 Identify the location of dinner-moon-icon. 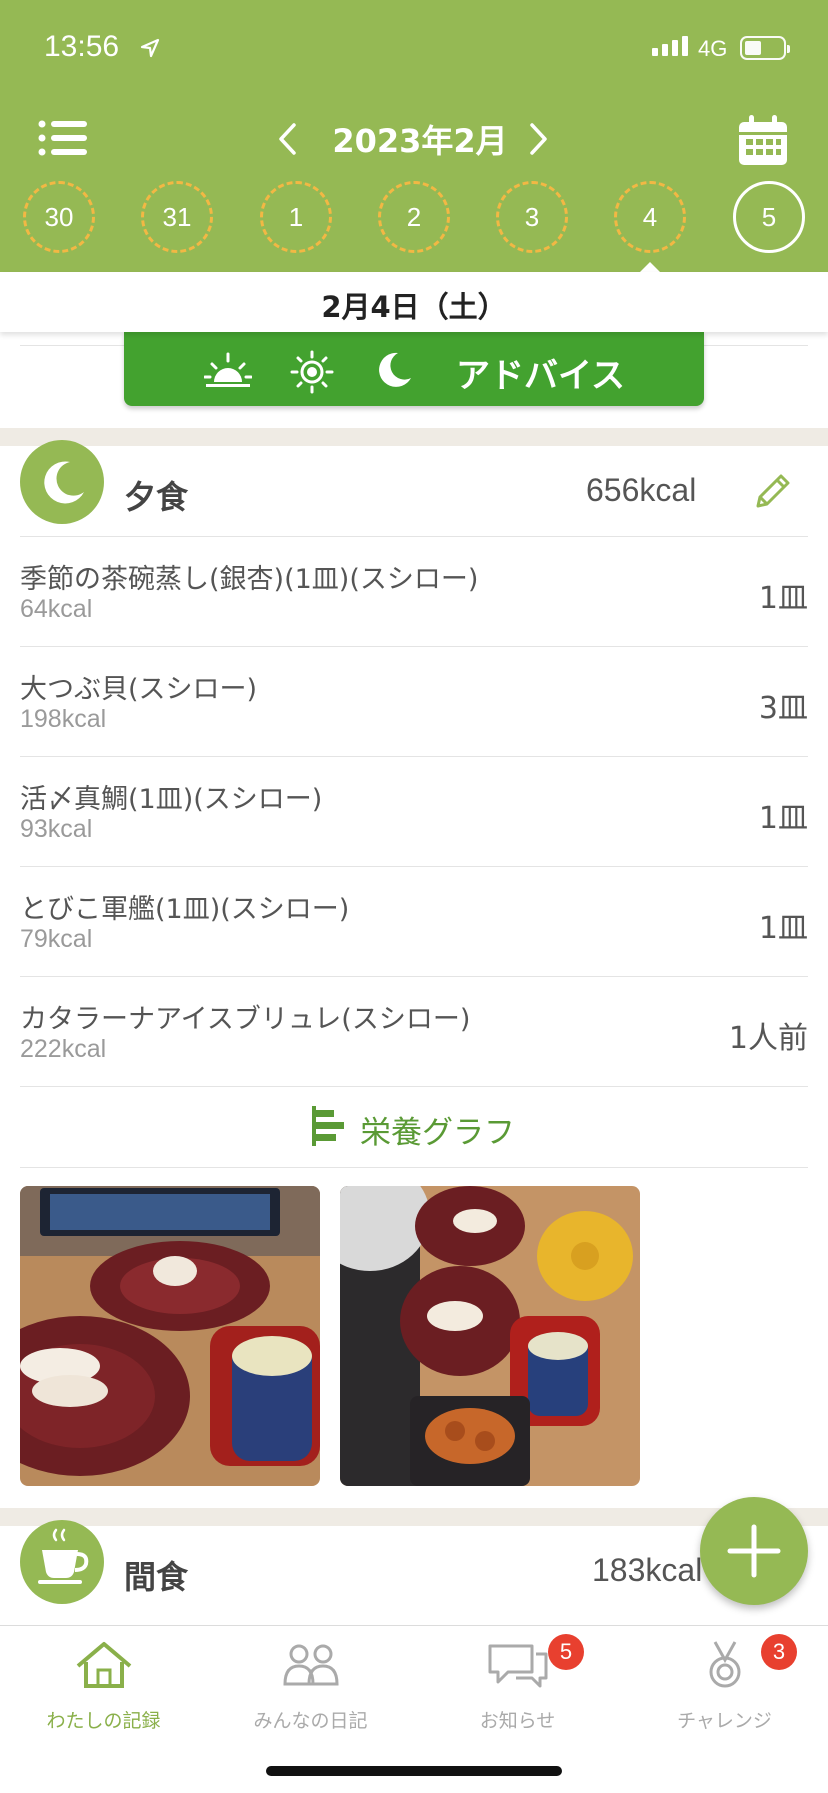
(62, 482).